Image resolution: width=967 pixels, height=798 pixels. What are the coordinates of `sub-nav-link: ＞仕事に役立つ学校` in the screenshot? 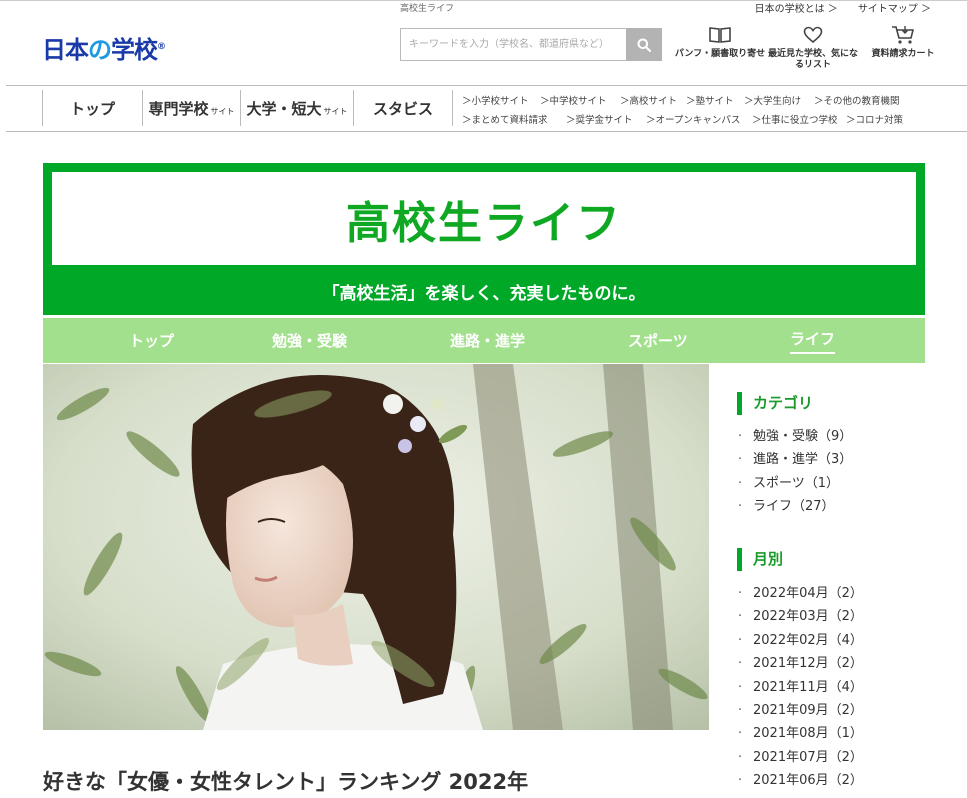 It's located at (799, 119).